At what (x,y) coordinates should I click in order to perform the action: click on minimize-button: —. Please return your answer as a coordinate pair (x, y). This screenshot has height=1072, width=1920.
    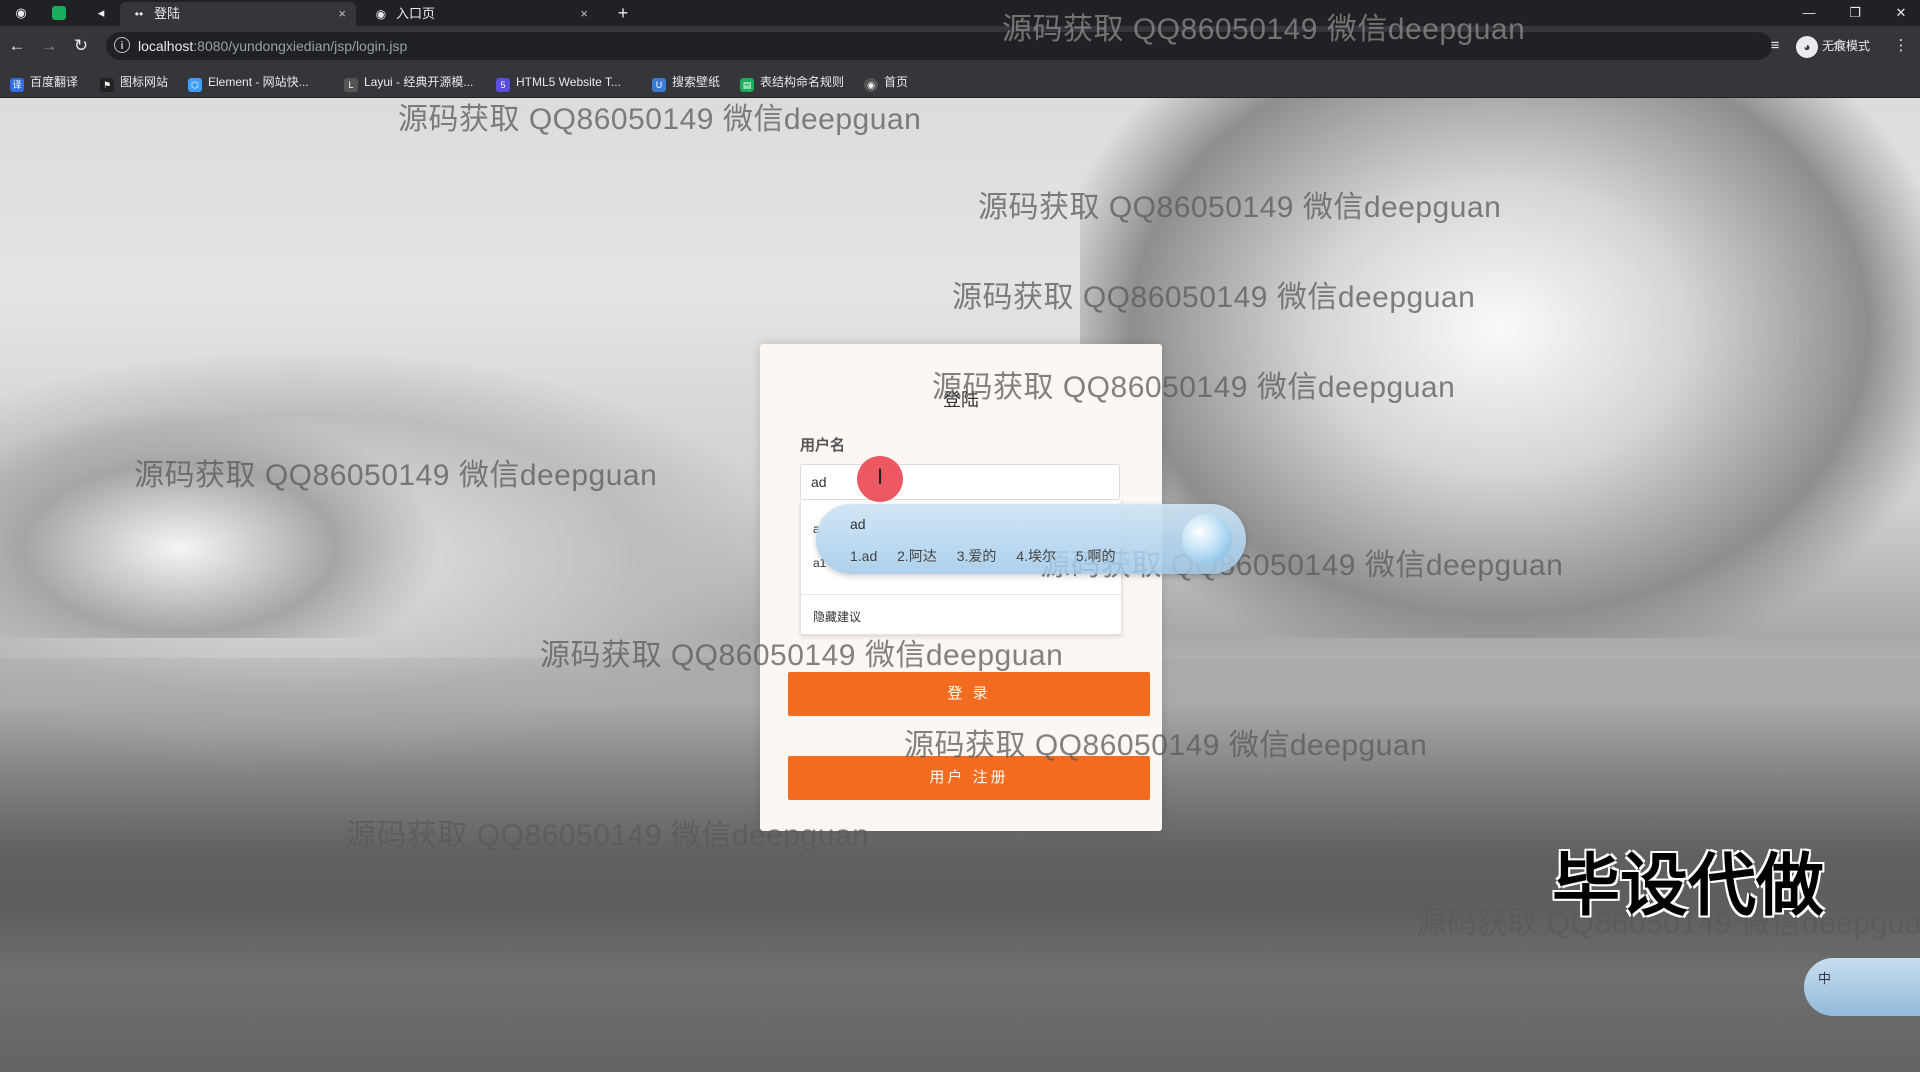
    Looking at the image, I should click on (1809, 13).